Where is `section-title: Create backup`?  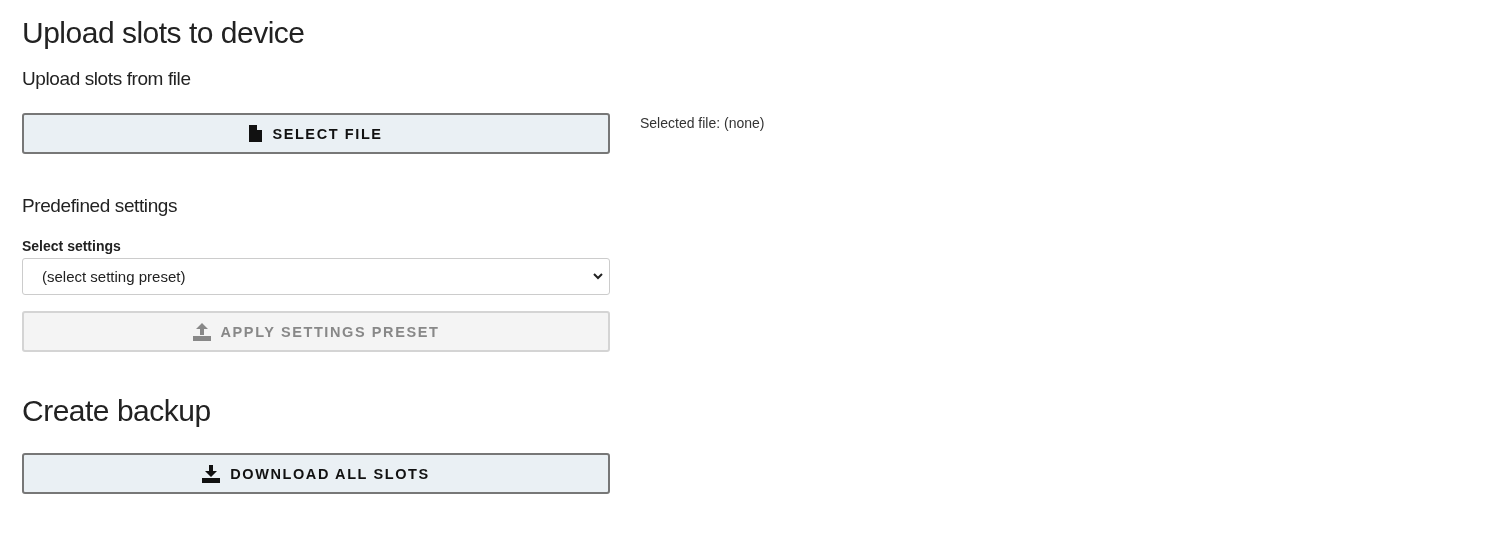 section-title: Create backup is located at coordinates (117, 411).